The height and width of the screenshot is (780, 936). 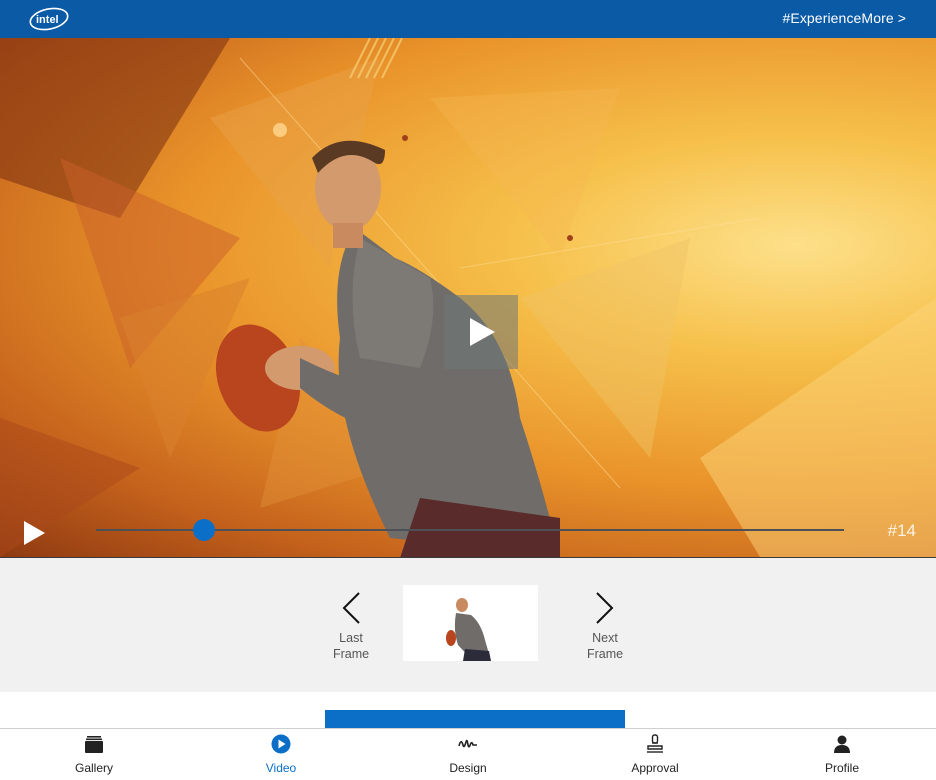 What do you see at coordinates (281, 744) in the screenshot?
I see `play-circle-icon` at bounding box center [281, 744].